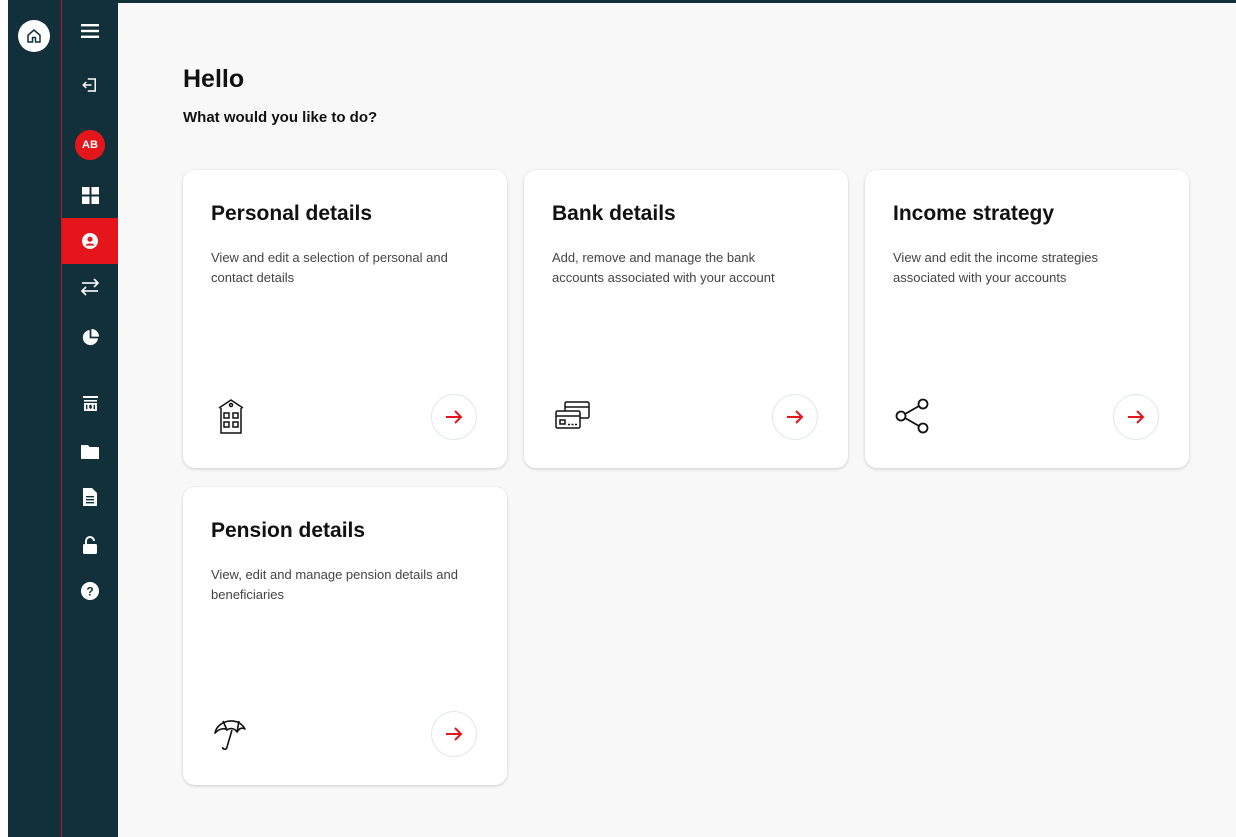 Image resolution: width=1236 pixels, height=837 pixels. Describe the element at coordinates (288, 530) in the screenshot. I see `card-title: Pension details` at that location.